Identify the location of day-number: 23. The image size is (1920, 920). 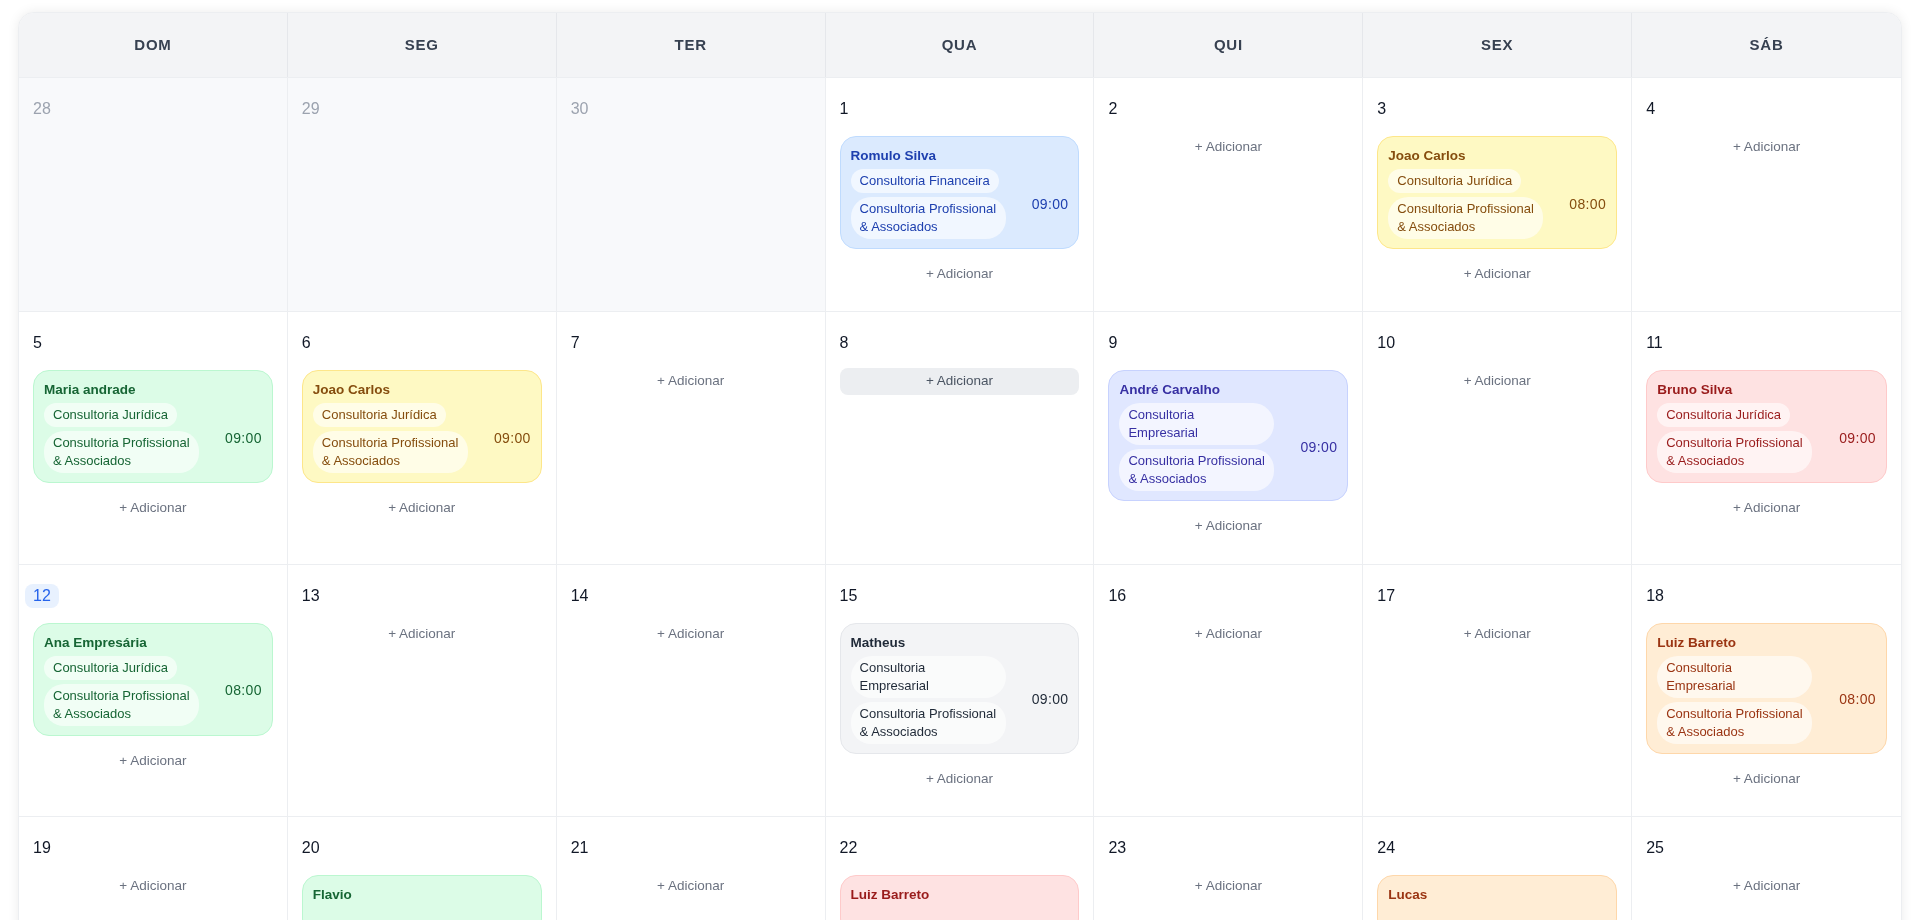
(1117, 847).